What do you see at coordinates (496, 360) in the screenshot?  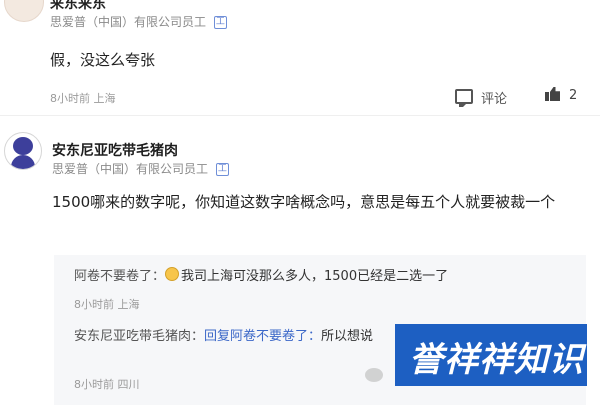 I see `watermark-text: 誉祥祥知识` at bounding box center [496, 360].